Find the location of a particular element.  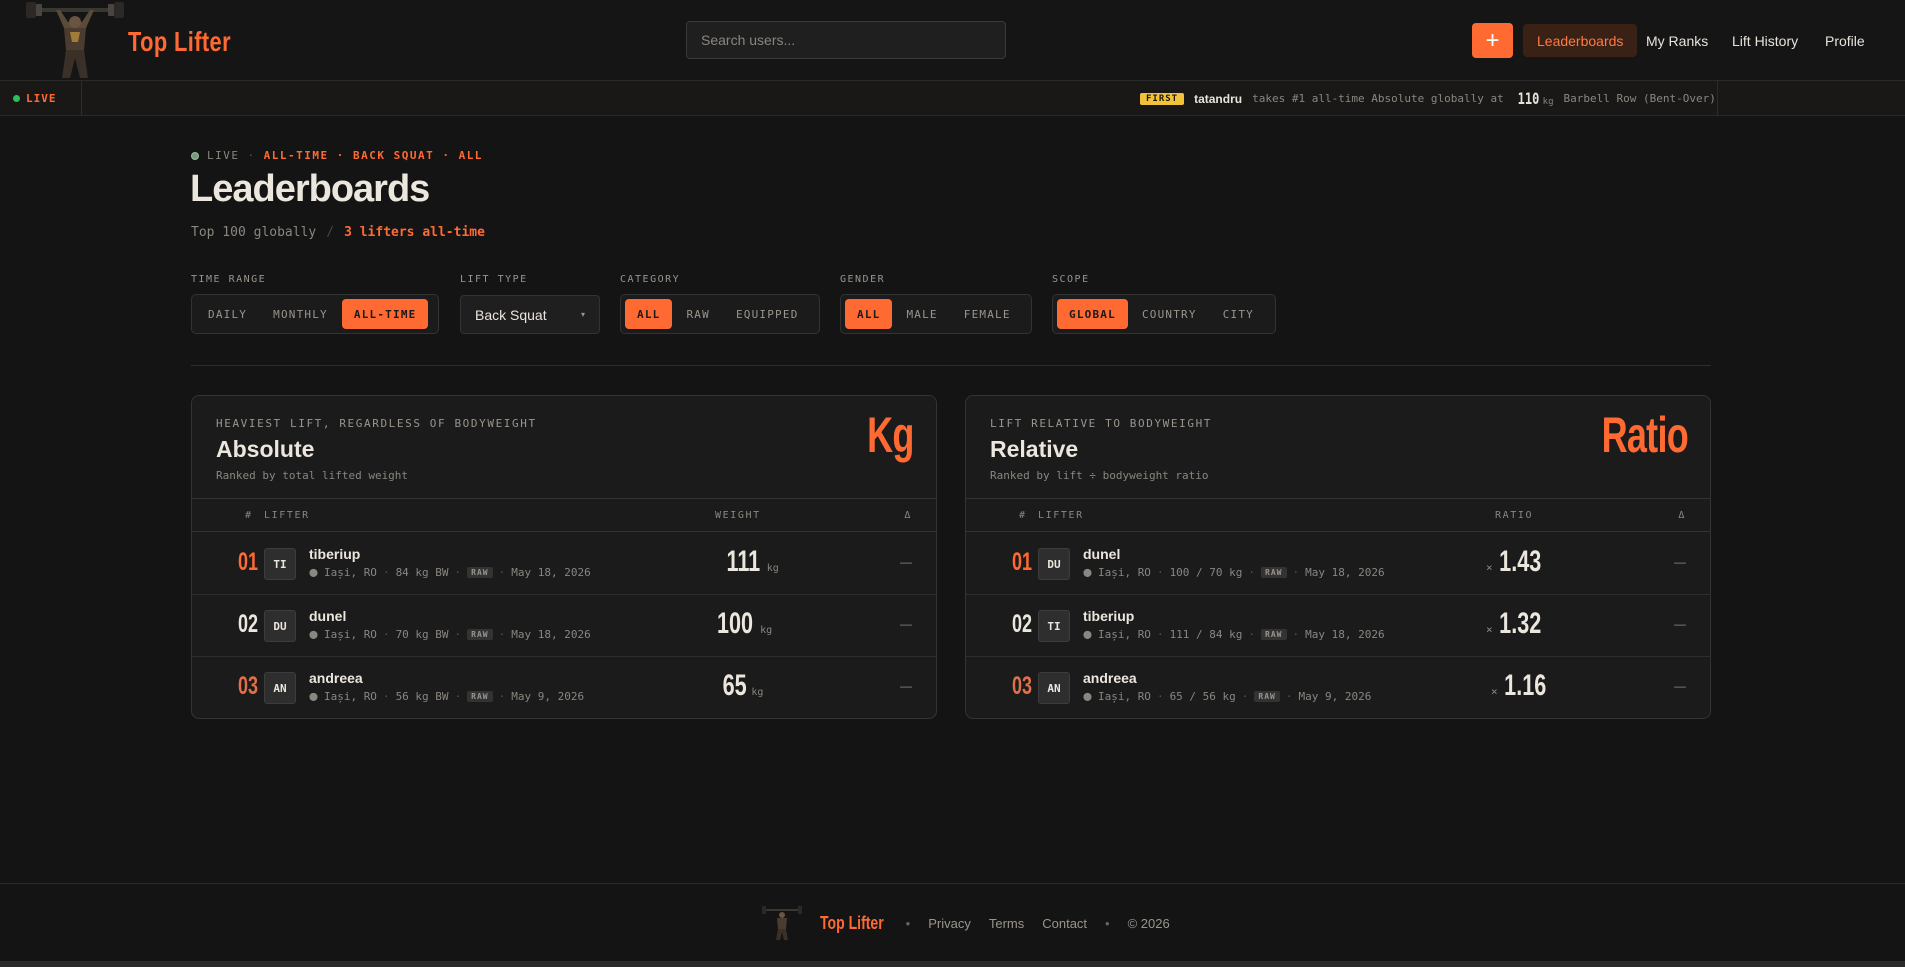

col-rank: # is located at coordinates (1023, 515).